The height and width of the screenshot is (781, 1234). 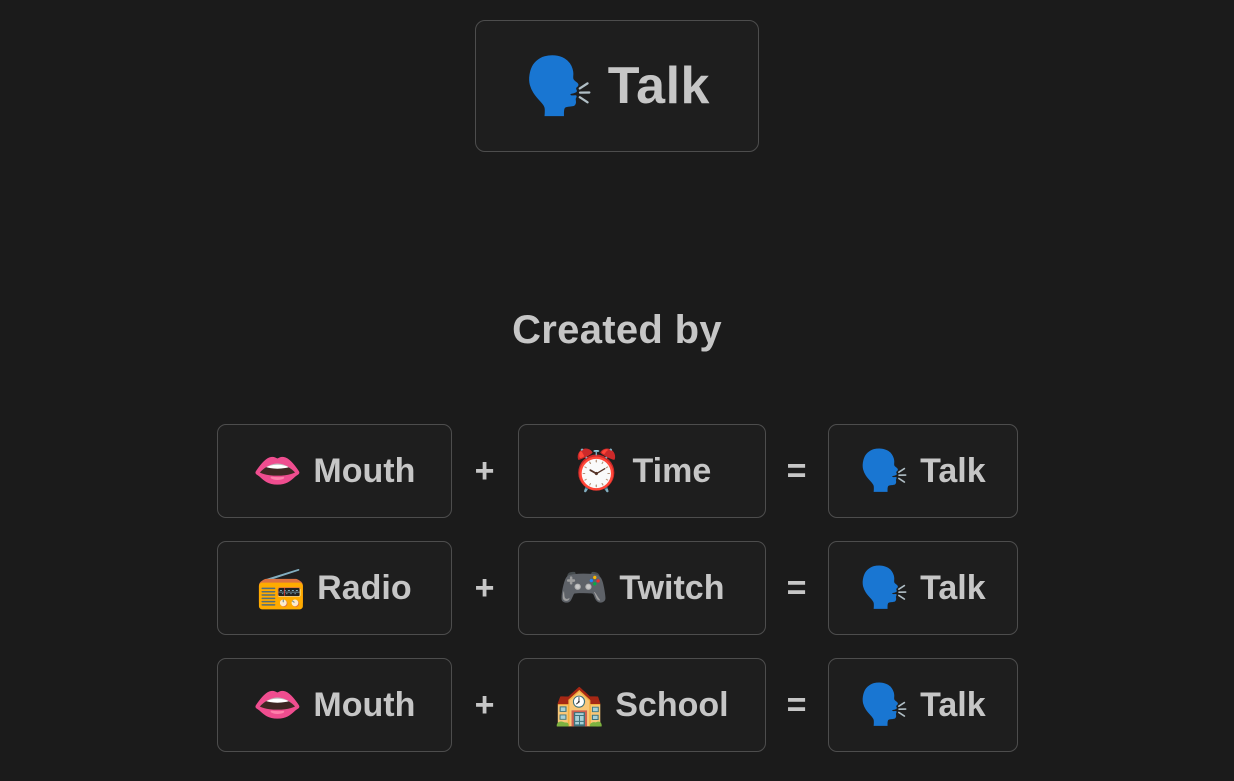 I want to click on recipe-ingredient-a: 📻 Radio, so click(x=334, y=588).